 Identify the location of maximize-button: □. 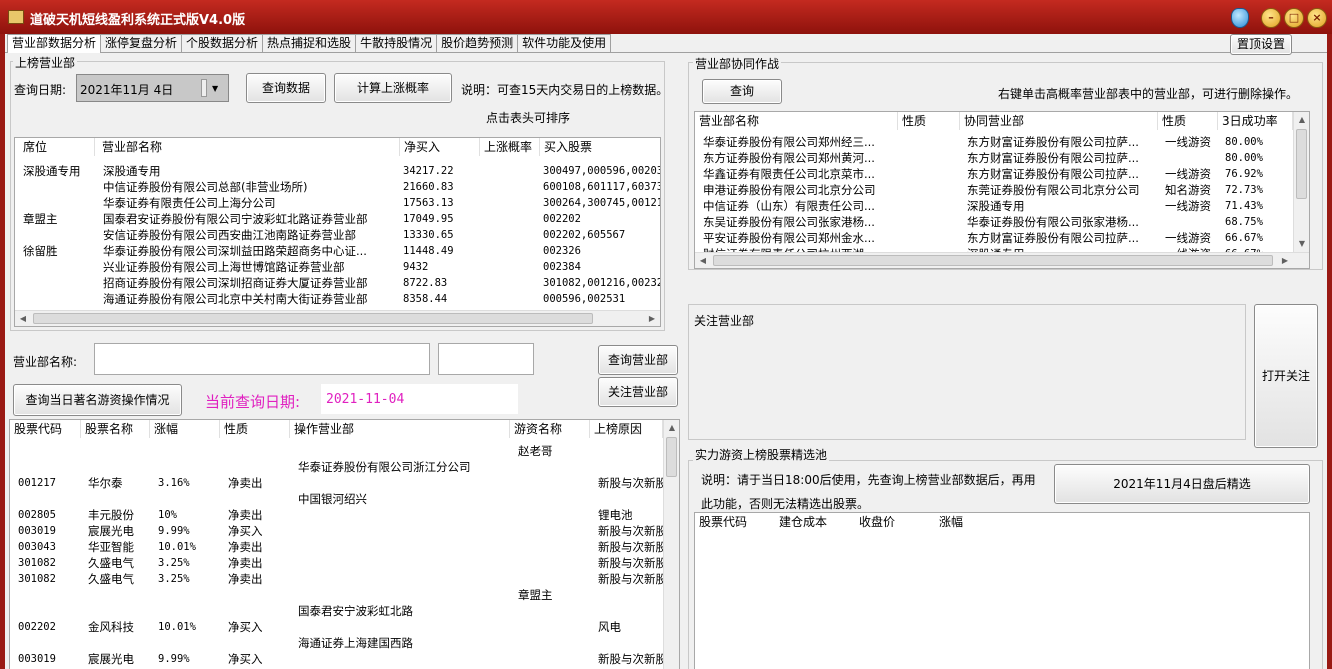
(1294, 18).